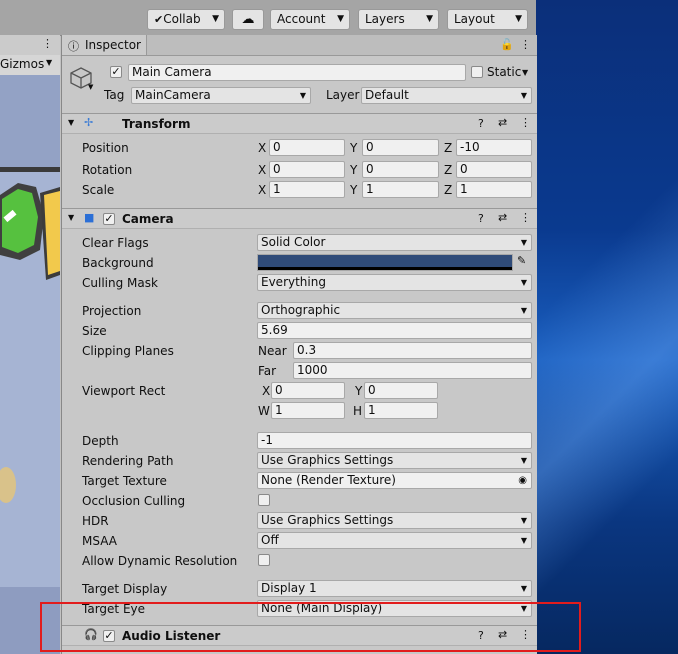  Describe the element at coordinates (394, 282) in the screenshot. I see `culling-mask-dropdown: Everything ▼` at that location.